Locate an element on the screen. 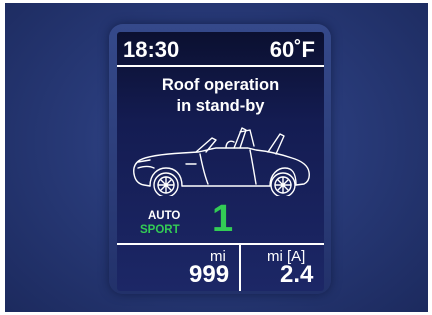 Image resolution: width=432 pixels, height=315 pixels. roof-status-line-2: in stand-by is located at coordinates (220, 106).